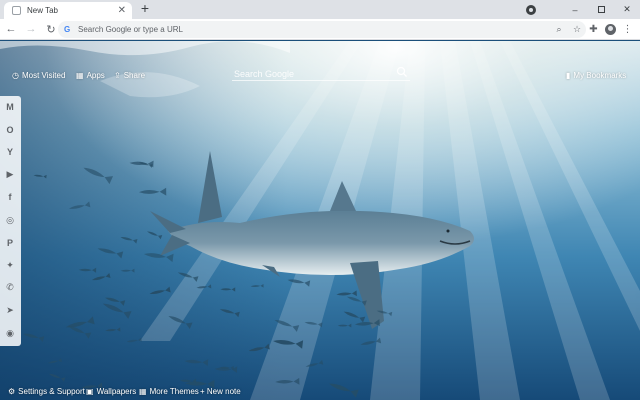 The height and width of the screenshot is (400, 640). I want to click on search-icon, so click(402, 72).